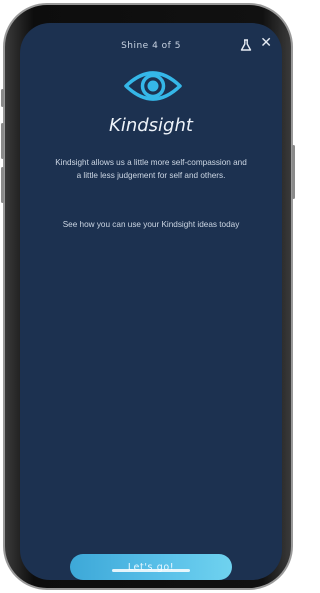  Describe the element at coordinates (246, 45) in the screenshot. I see `flask-icon` at that location.